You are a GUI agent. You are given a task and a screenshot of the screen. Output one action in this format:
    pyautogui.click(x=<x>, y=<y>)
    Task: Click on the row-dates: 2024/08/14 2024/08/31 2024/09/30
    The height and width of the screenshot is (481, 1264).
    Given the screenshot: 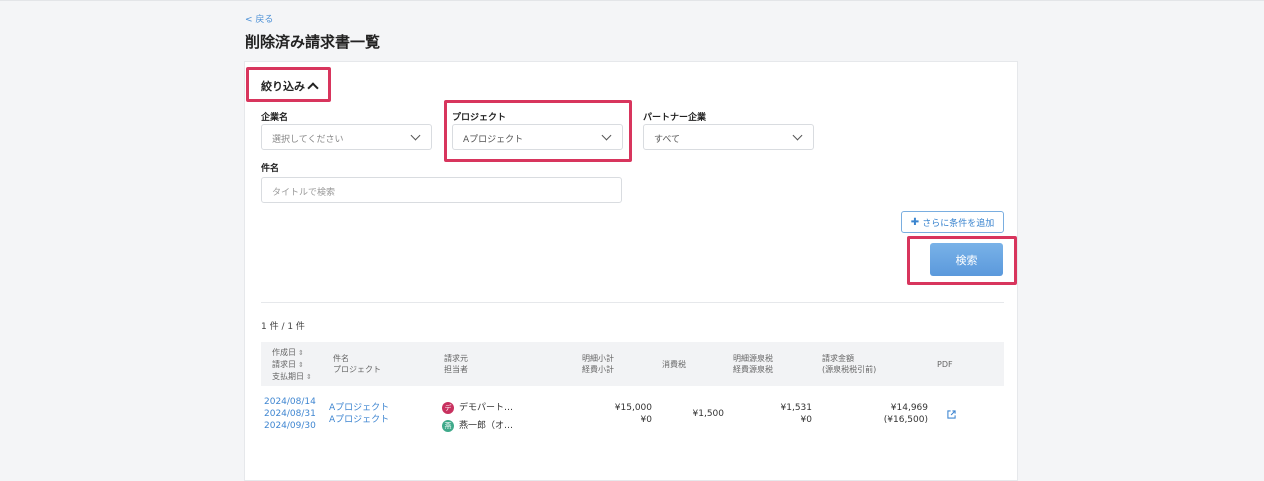 What is the action you would take?
    pyautogui.click(x=290, y=414)
    